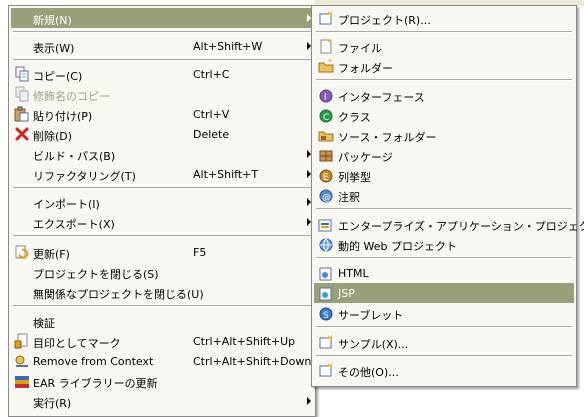 This screenshot has height=417, width=584. What do you see at coordinates (444, 135) in the screenshot?
I see `submenu-item-source-folder: ソース・フォルダー` at bounding box center [444, 135].